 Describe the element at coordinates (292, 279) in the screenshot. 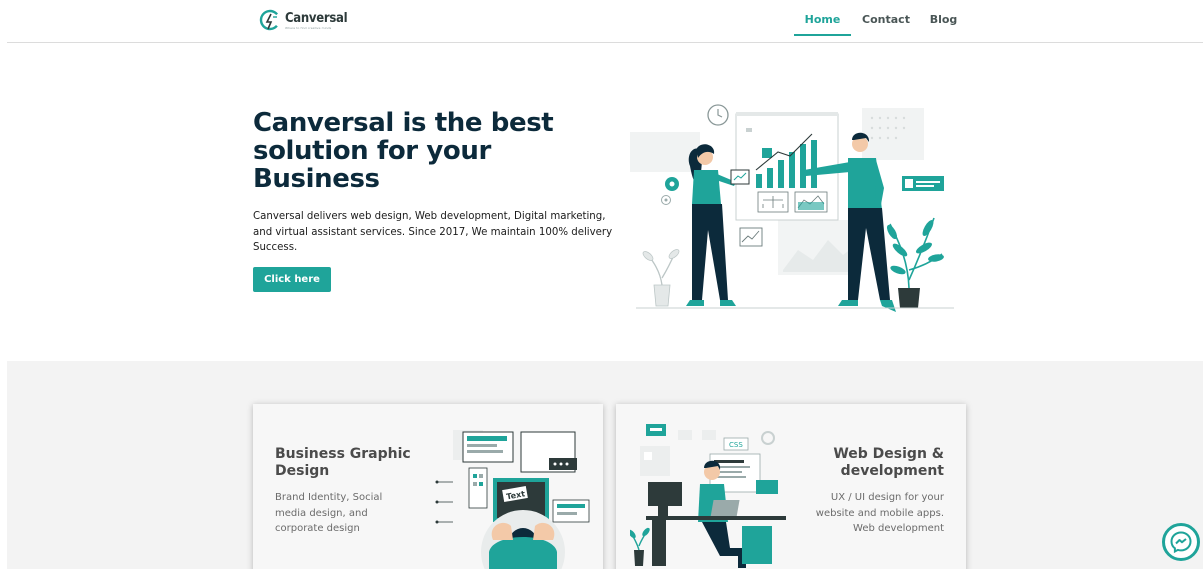

I see `click-here-button: Click here` at that location.